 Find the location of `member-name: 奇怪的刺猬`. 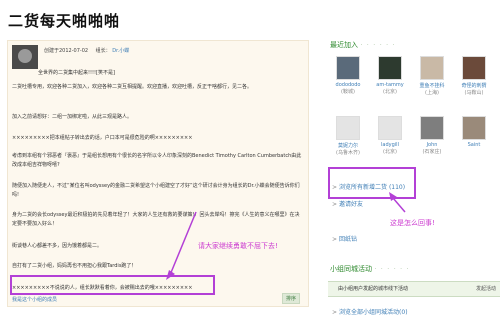

member-name: 奇怪的刺猬 is located at coordinates (474, 85).